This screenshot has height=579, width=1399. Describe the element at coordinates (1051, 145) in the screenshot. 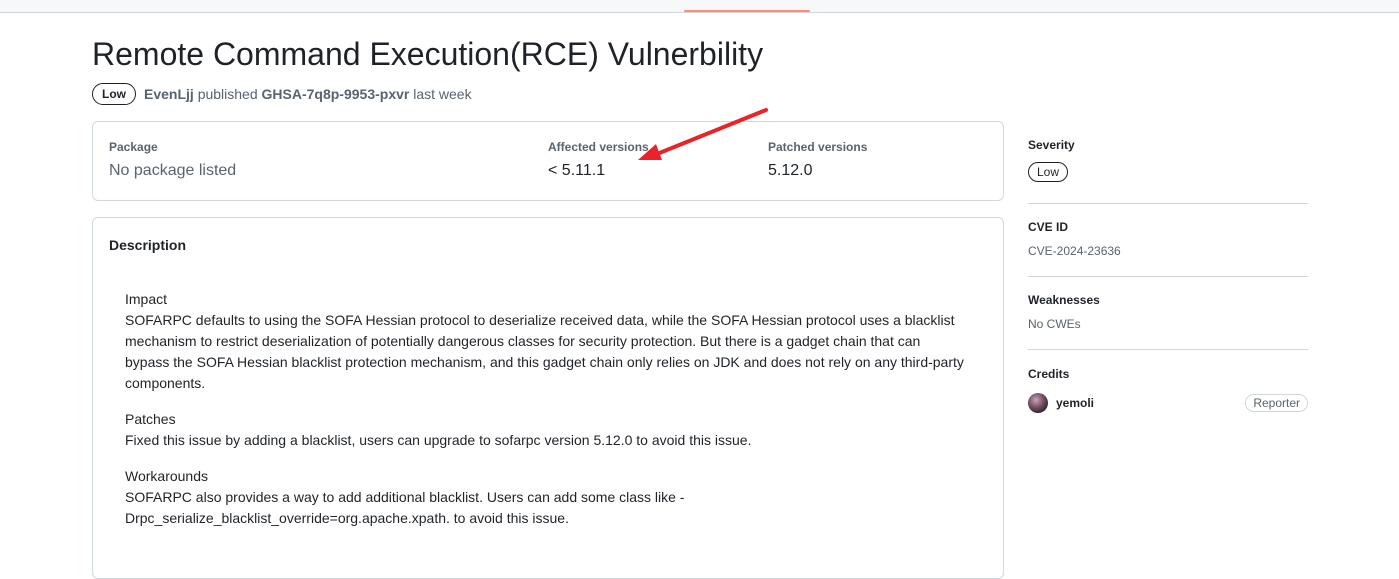

I see `severity-label: Severity` at that location.